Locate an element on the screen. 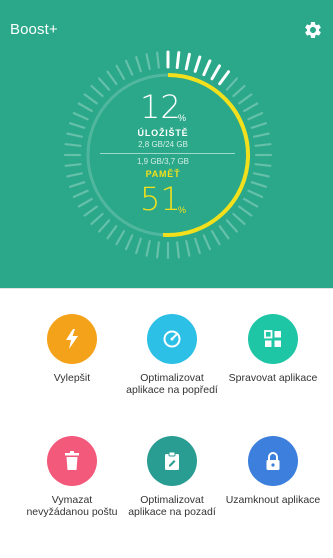  lock-apps-circle is located at coordinates (273, 461).